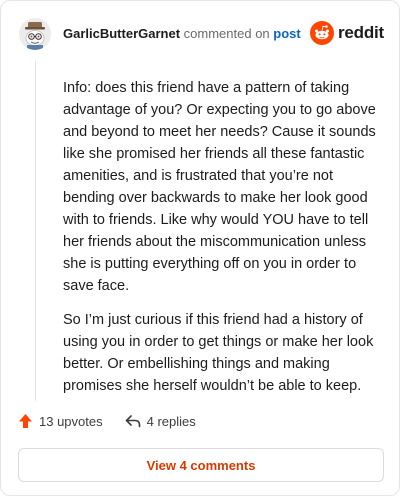  I want to click on upvote-count: 13 upvotes, so click(71, 421).